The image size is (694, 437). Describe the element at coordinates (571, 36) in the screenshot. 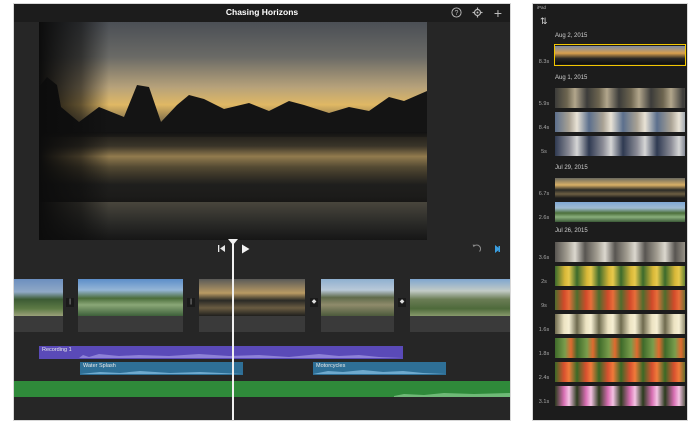

I see `date-header: Aug 2, 2015` at that location.